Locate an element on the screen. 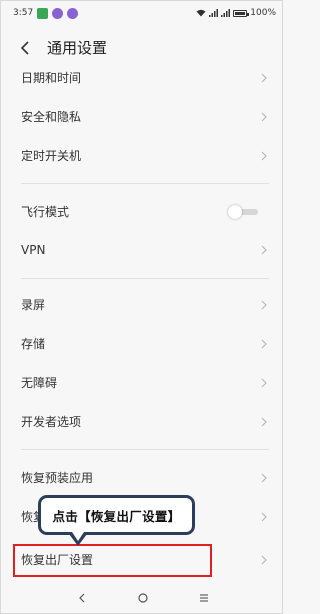  settings-item-airplane-mode: 飞行模式 is located at coordinates (142, 212).